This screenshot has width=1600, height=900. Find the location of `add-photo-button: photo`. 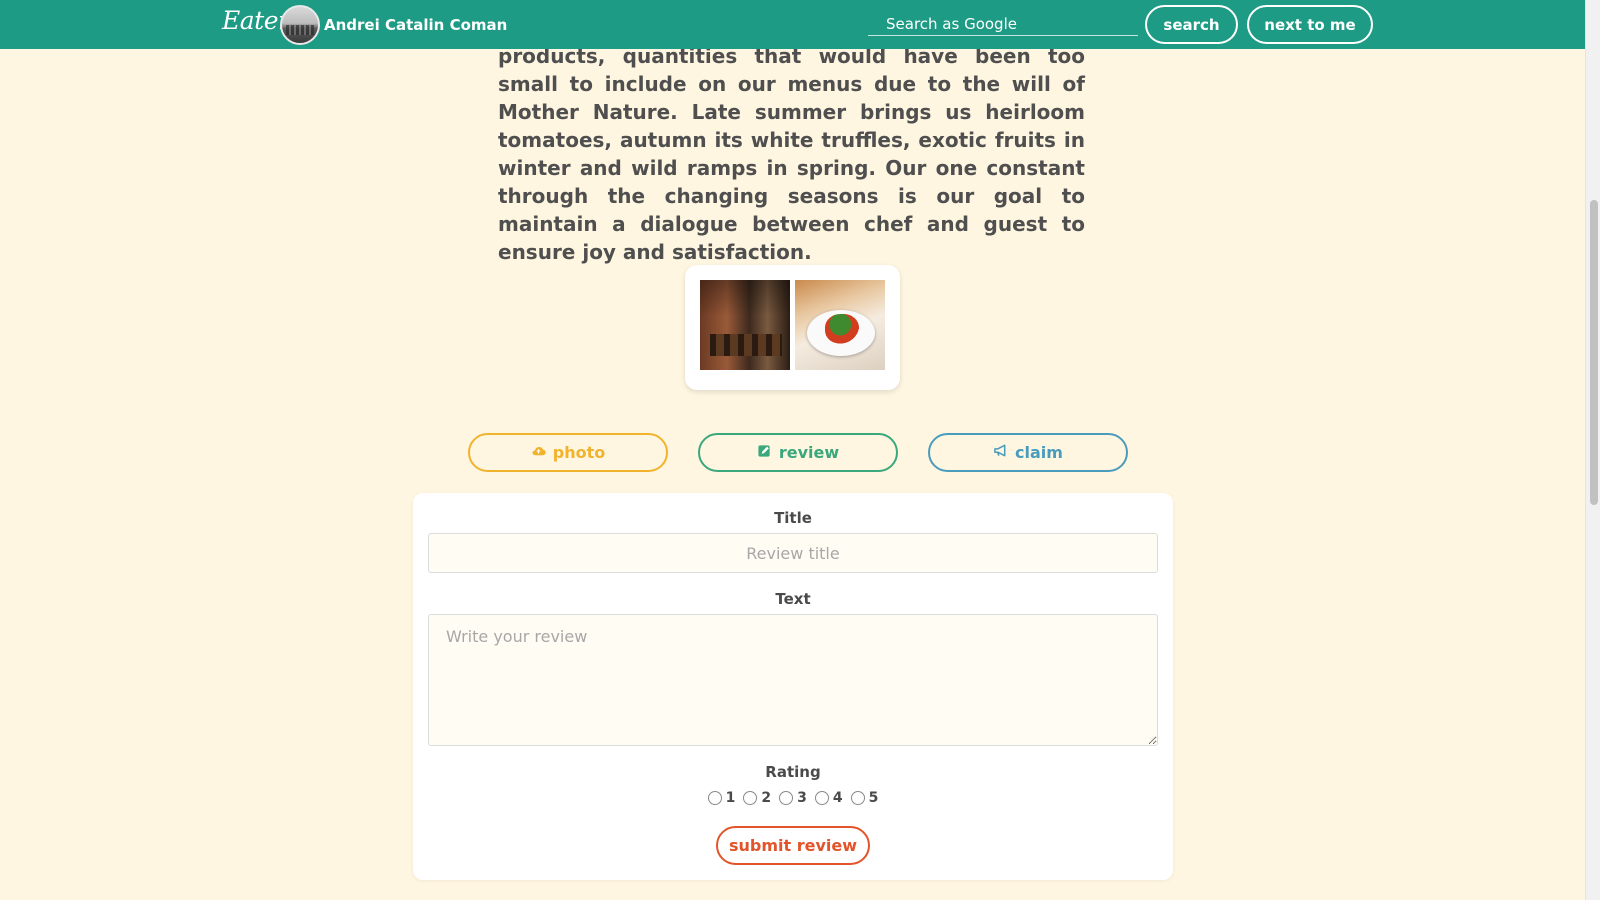

add-photo-button: photo is located at coordinates (568, 452).